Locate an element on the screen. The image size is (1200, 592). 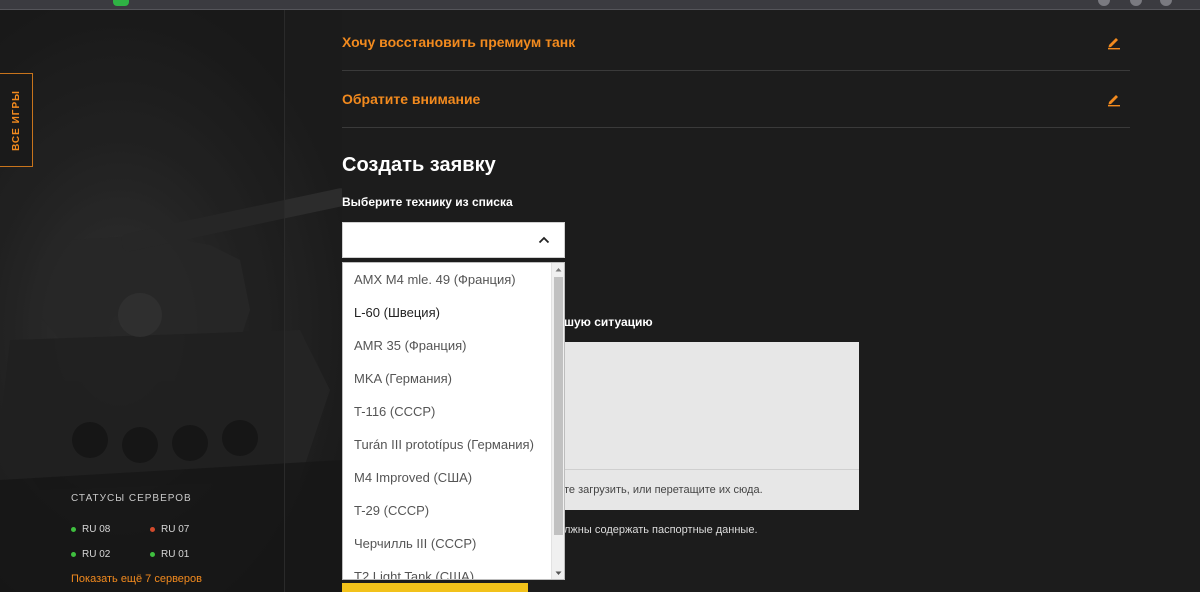
dropdown-option: MKA (Германия) is located at coordinates (403, 378).